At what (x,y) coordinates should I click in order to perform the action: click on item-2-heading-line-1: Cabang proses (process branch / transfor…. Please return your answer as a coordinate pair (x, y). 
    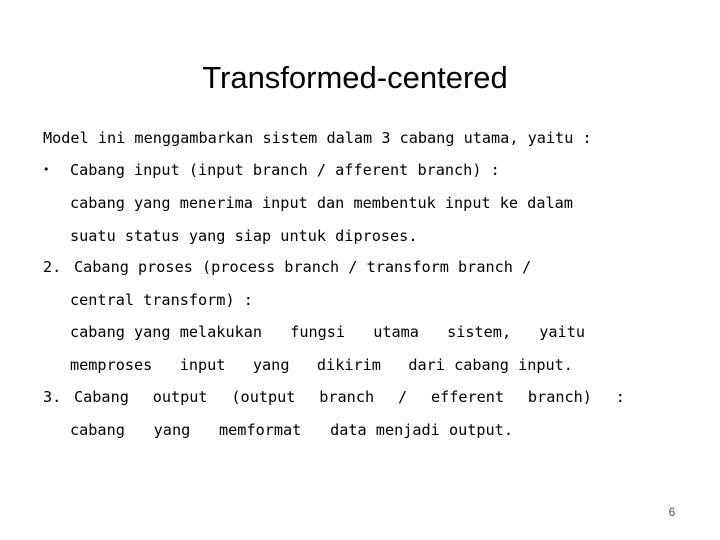
    Looking at the image, I should click on (303, 267).